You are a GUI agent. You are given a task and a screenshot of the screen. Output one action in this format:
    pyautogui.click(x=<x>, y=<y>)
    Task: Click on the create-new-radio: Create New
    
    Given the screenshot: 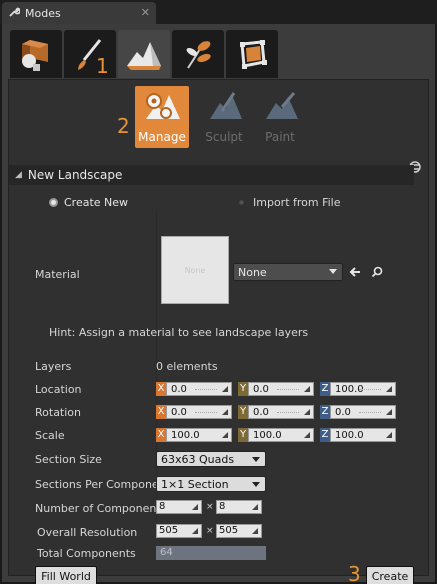 What is the action you would take?
    pyautogui.click(x=88, y=202)
    